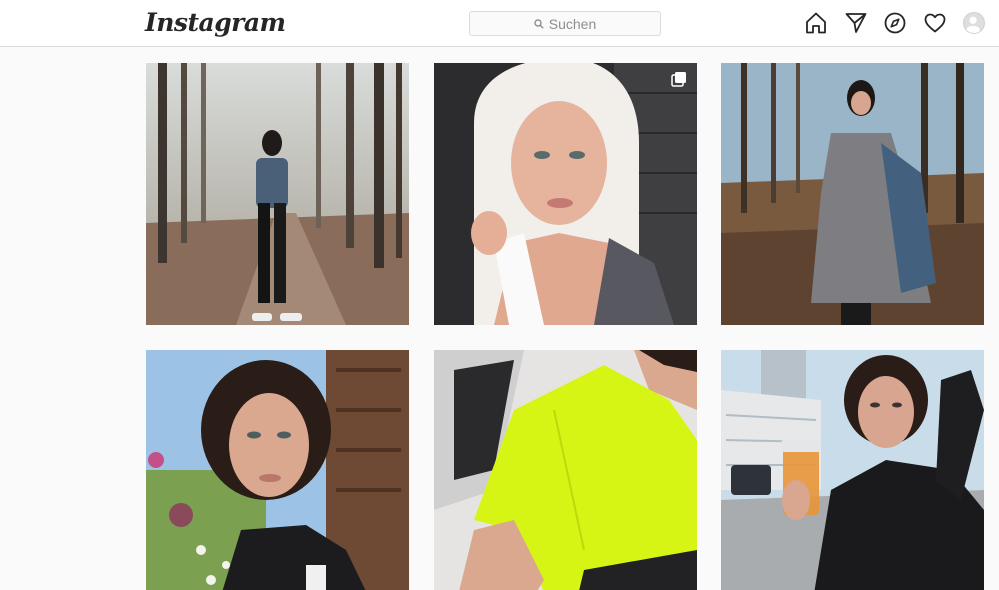  I want to click on direct-message-icon, so click(856, 23).